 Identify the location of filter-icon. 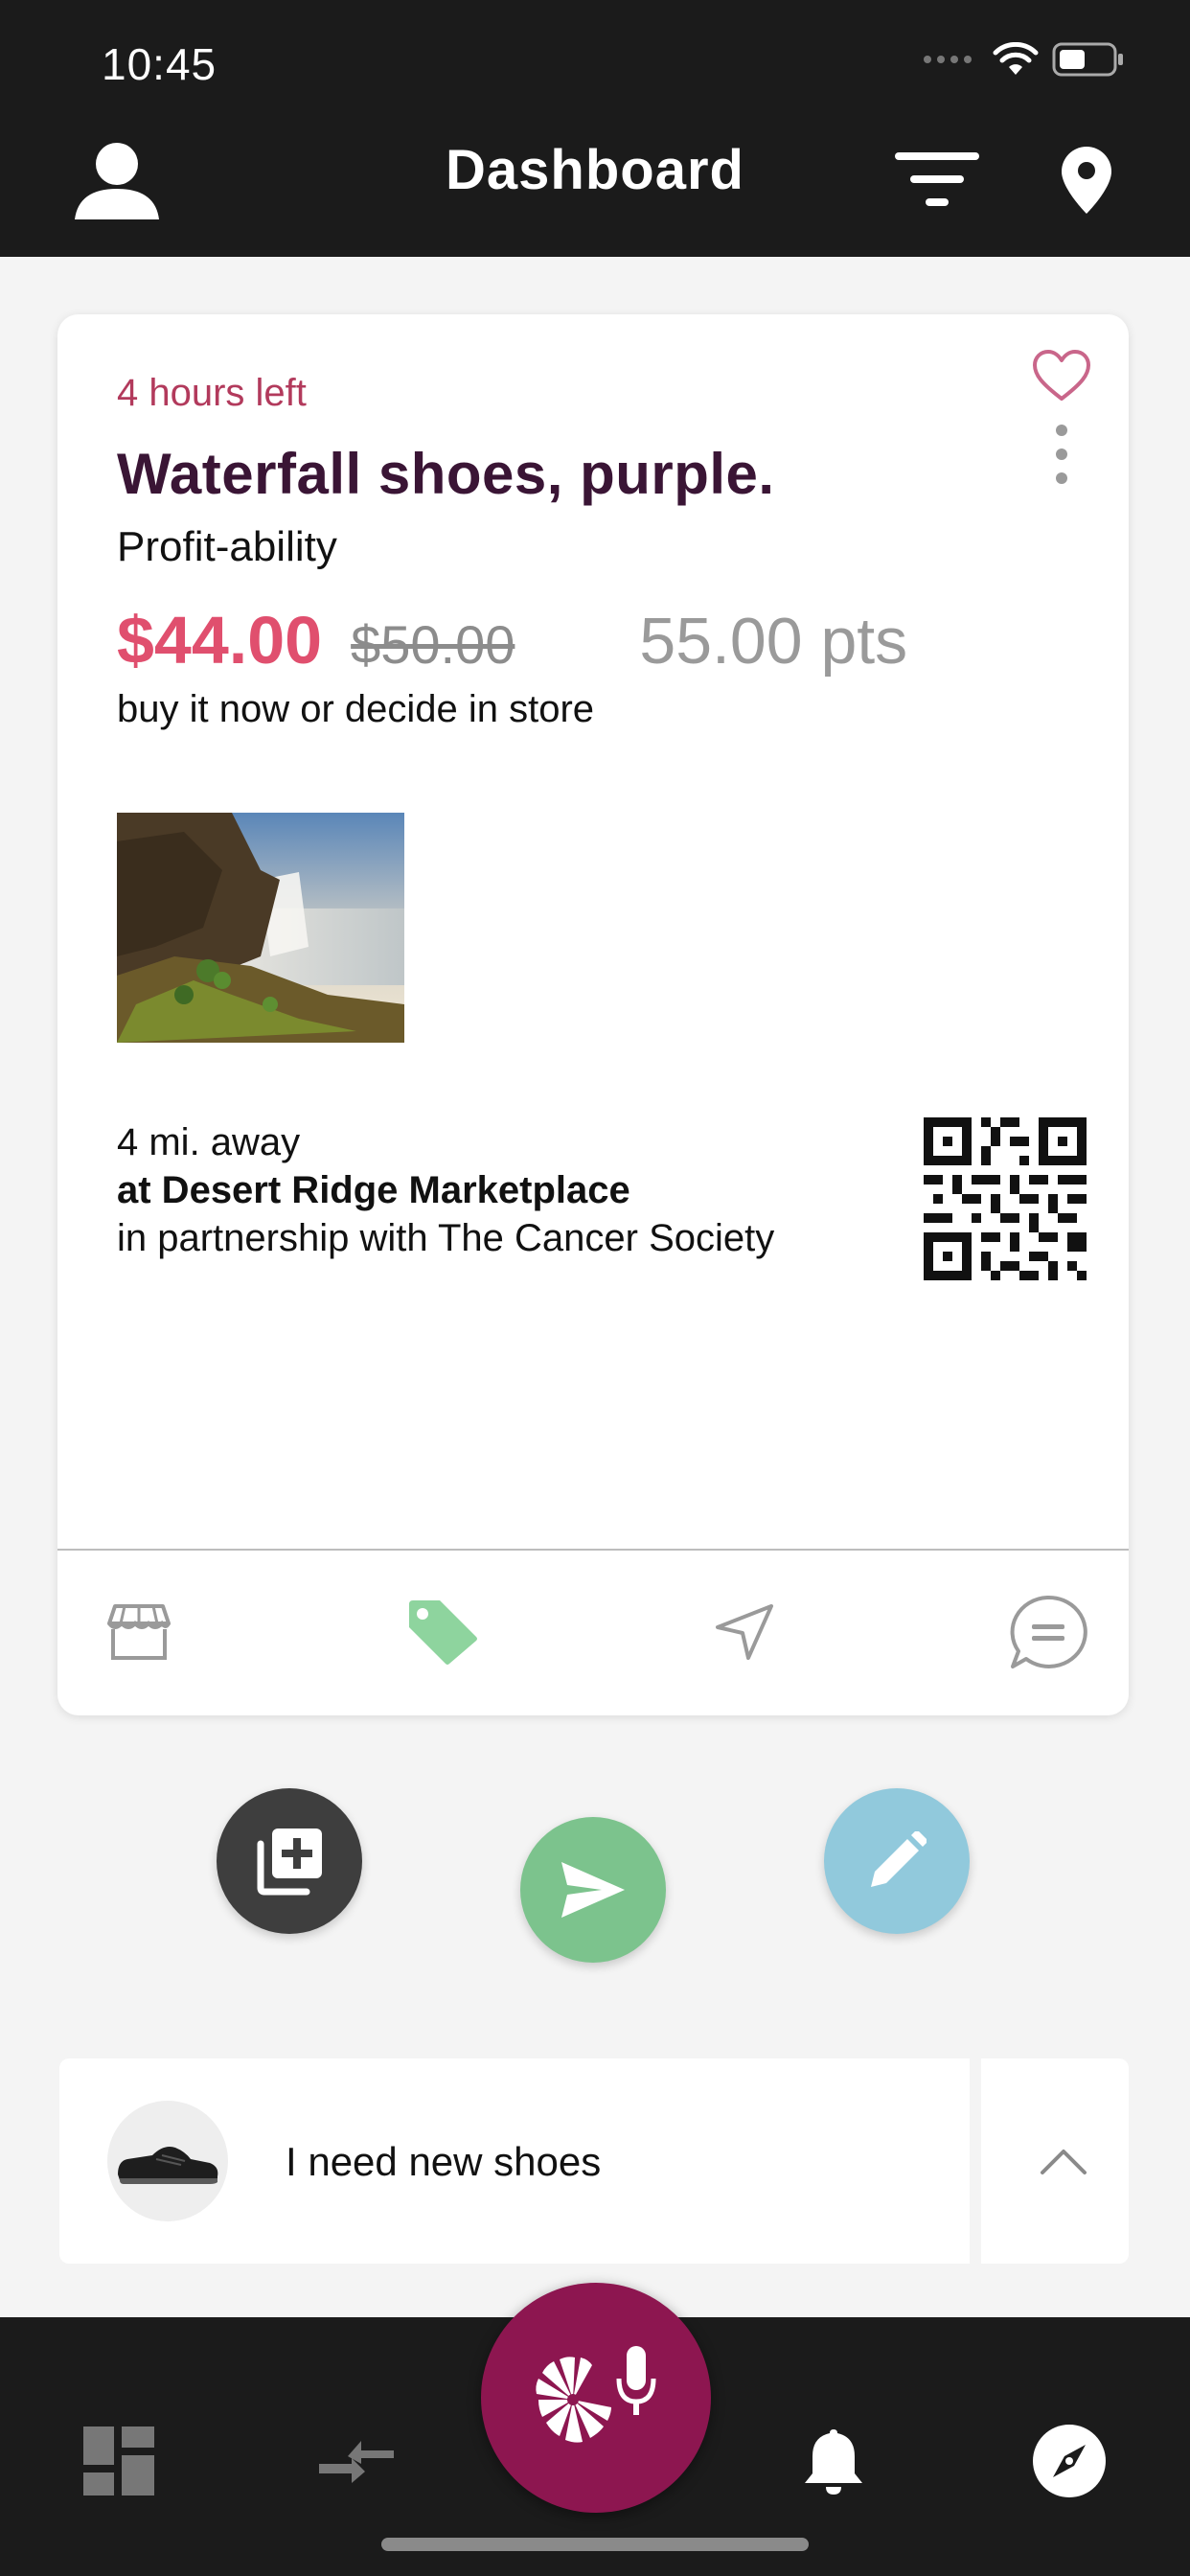
(937, 179).